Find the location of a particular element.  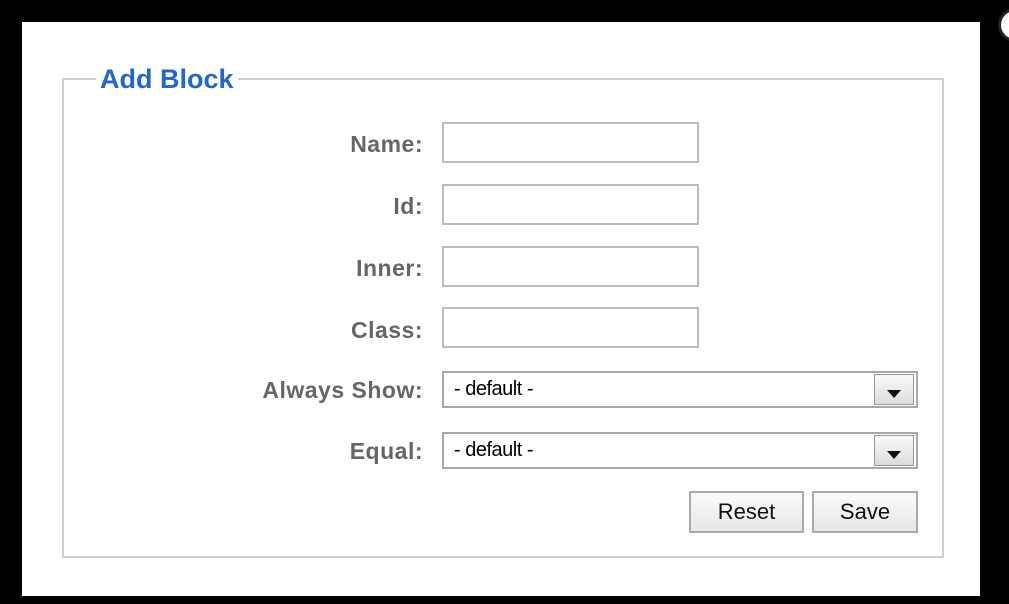

reset-button: Reset is located at coordinates (746, 512).